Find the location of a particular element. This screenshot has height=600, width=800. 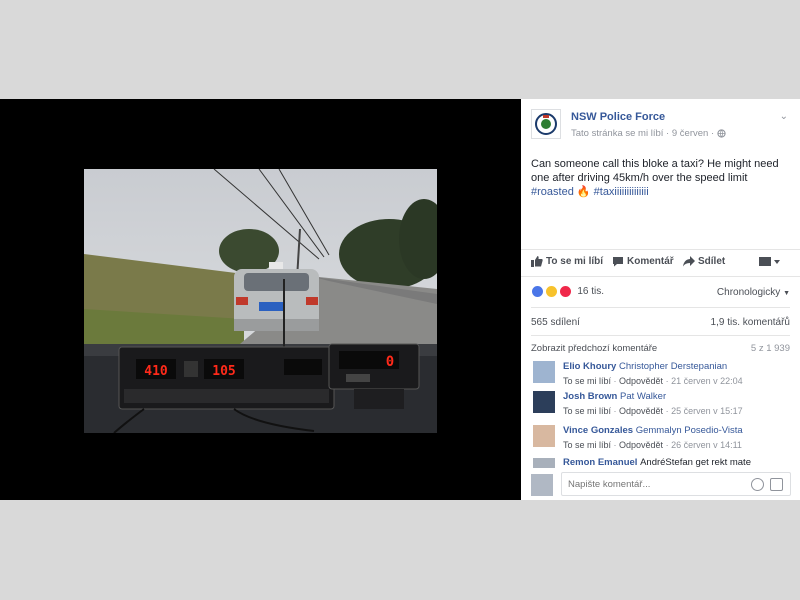

globe-icon is located at coordinates (721, 133).